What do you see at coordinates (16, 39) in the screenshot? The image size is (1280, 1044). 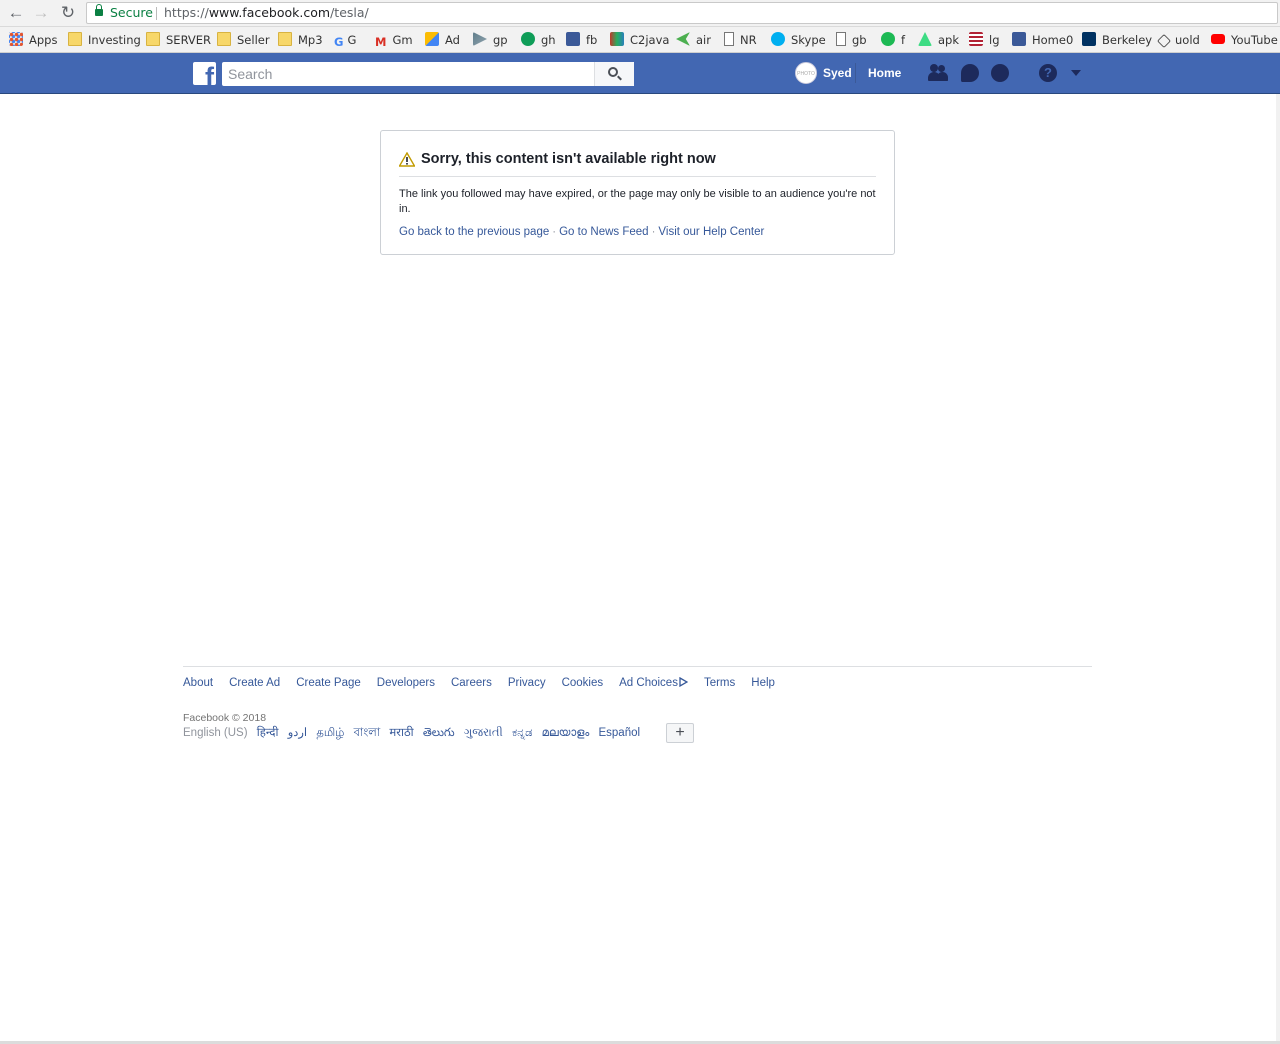 I see `apps-grid-icon` at bounding box center [16, 39].